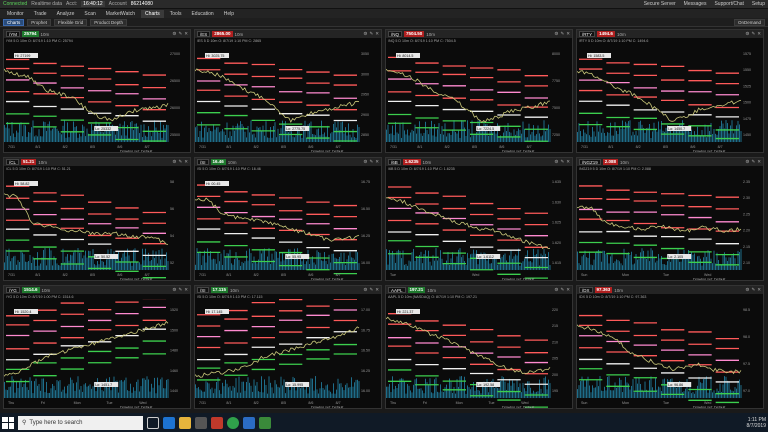 The image size is (768, 432). I want to click on folder-icon, so click(185, 422).